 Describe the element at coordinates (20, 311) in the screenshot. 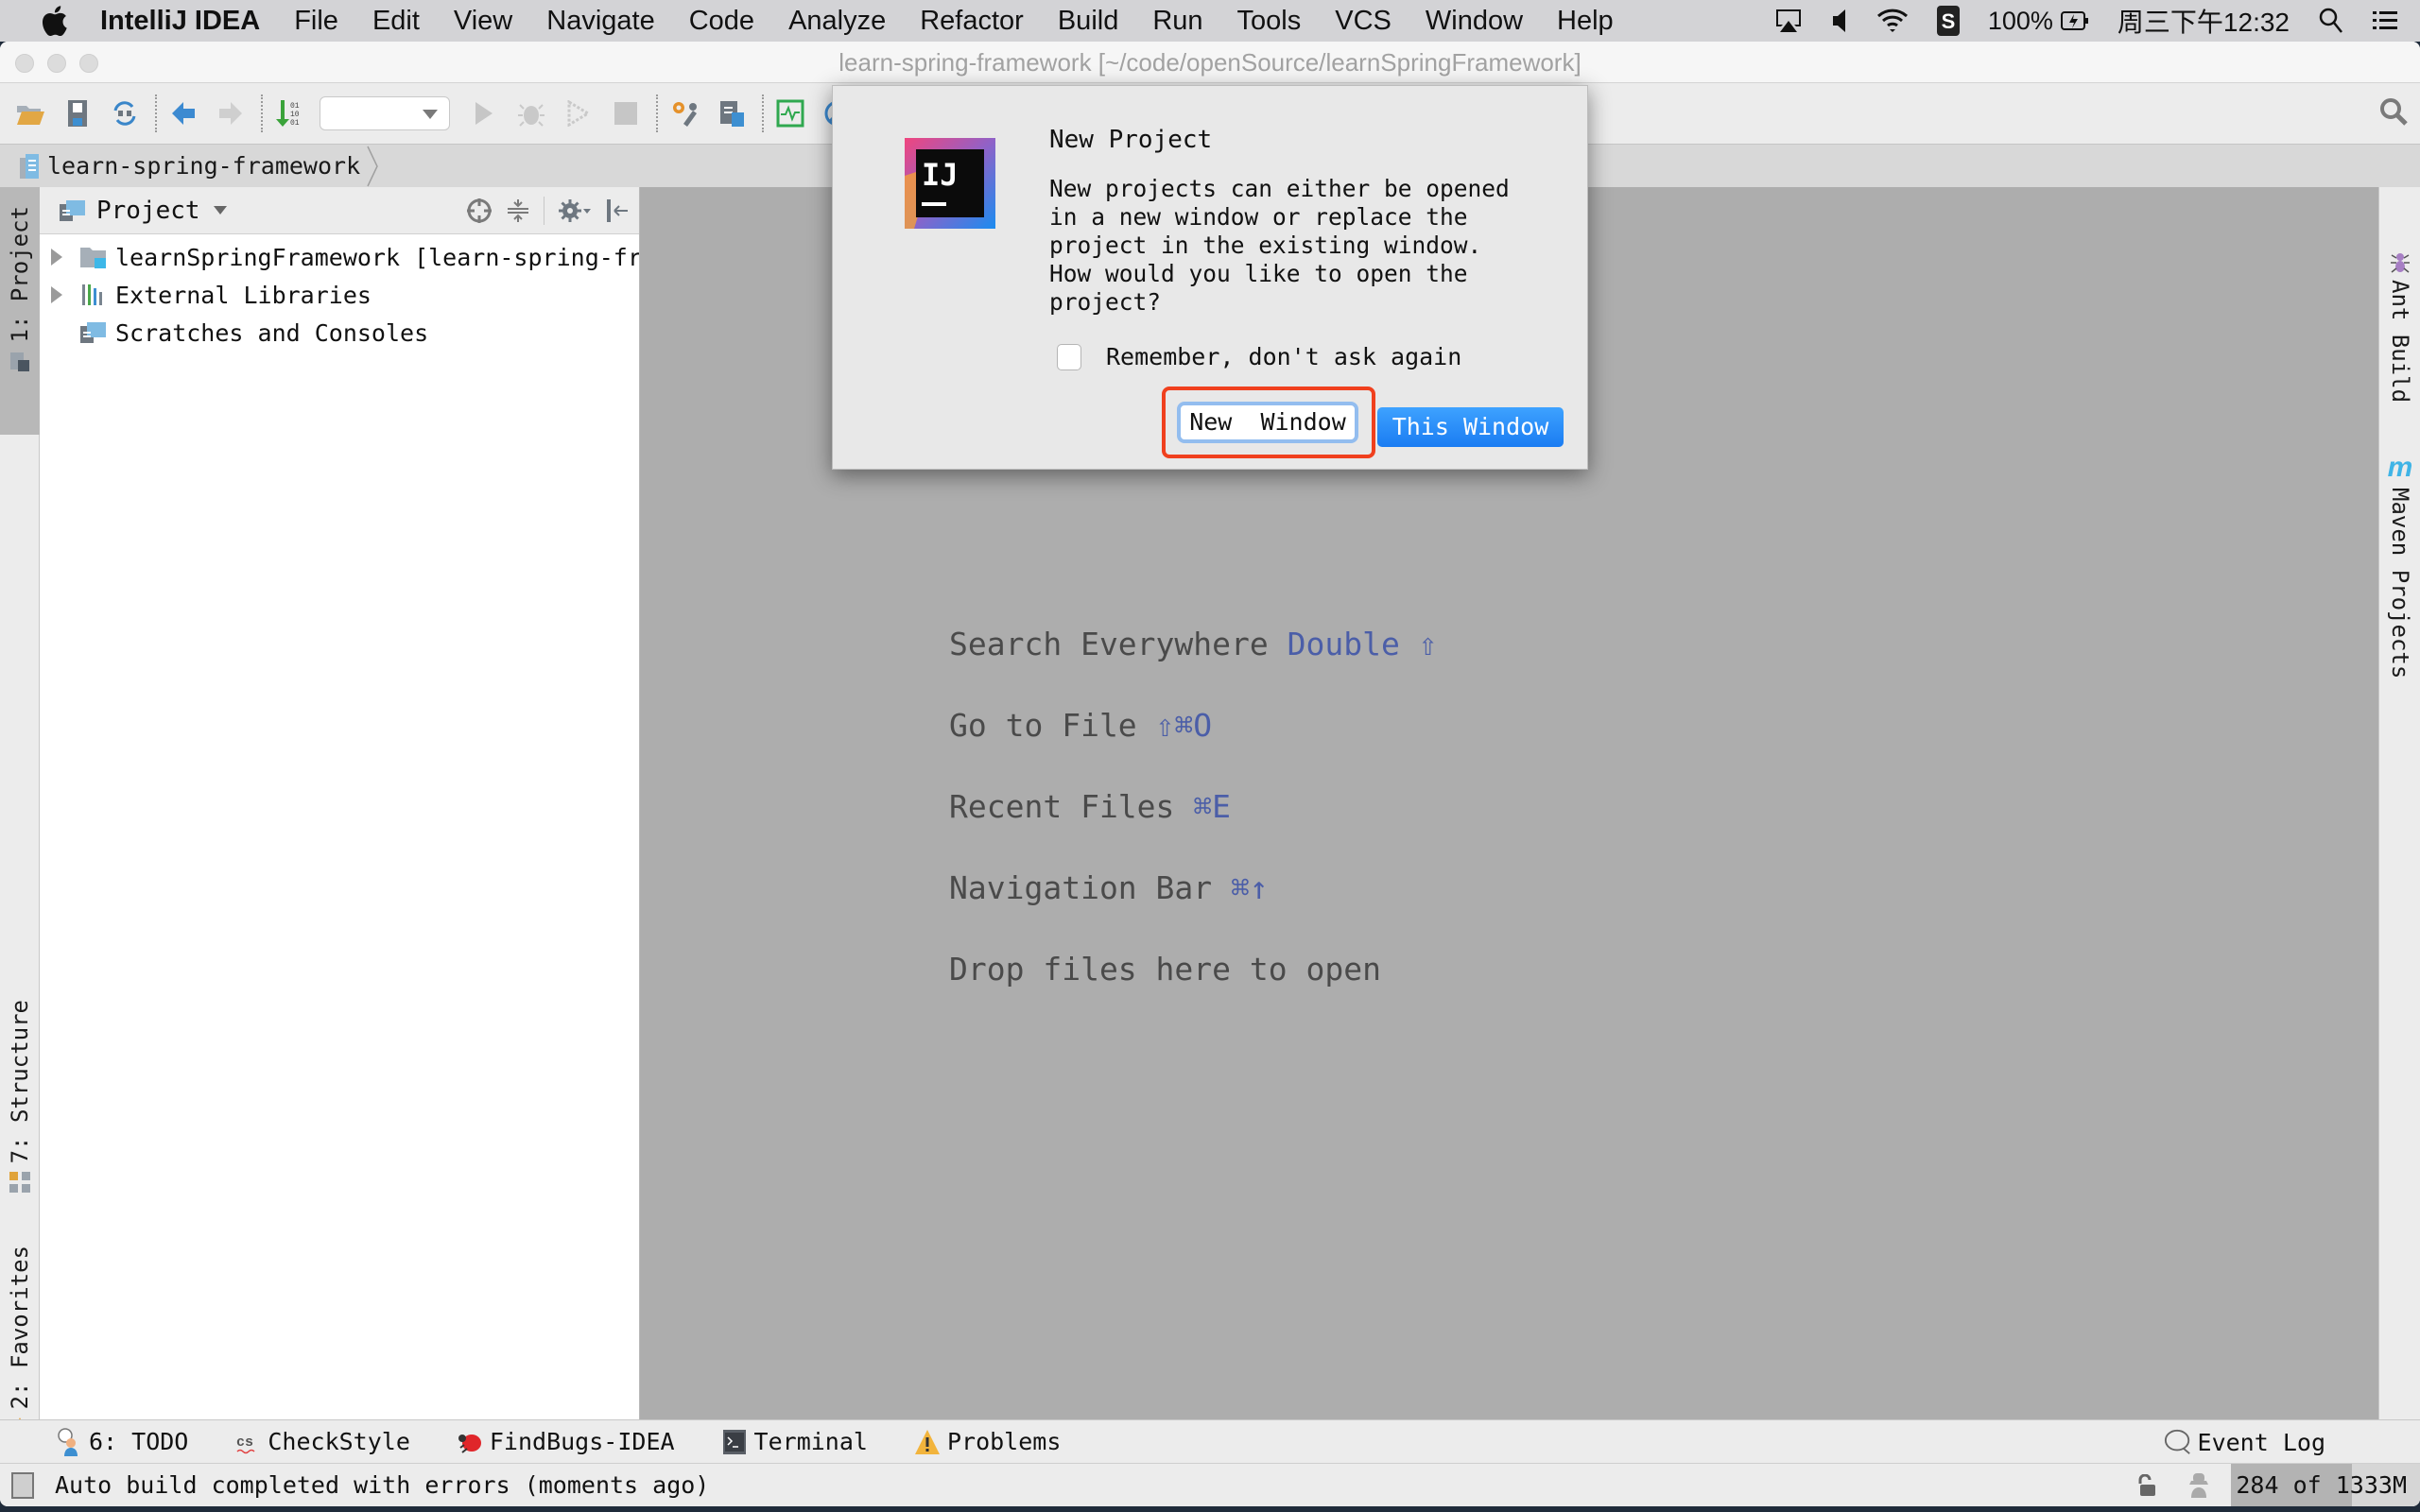

I see `tool-tab-project: 1: Project` at that location.